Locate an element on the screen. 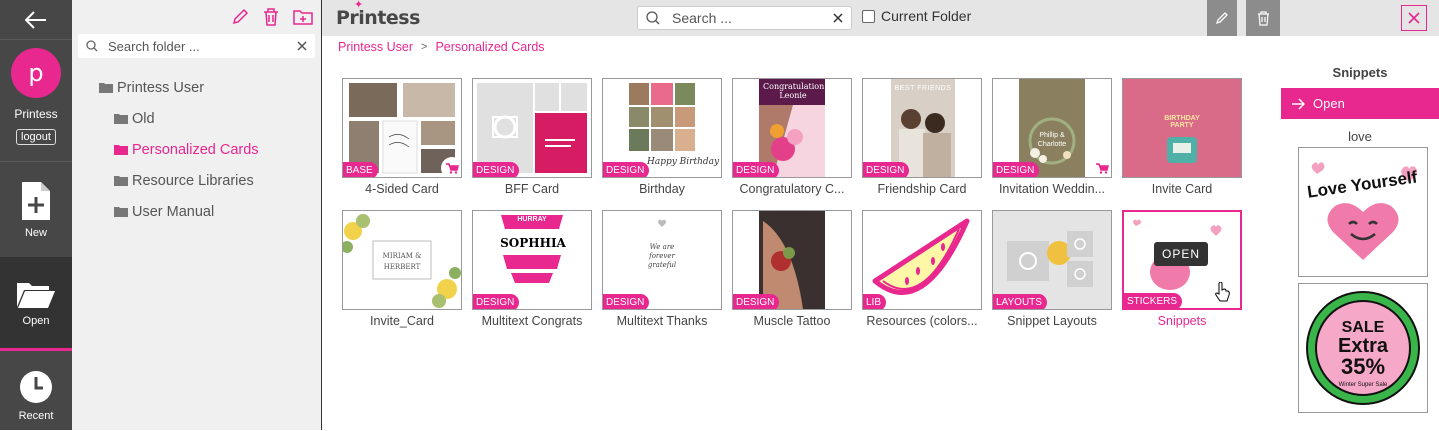 This screenshot has width=1439, height=431. add-folder-icon is located at coordinates (303, 17).